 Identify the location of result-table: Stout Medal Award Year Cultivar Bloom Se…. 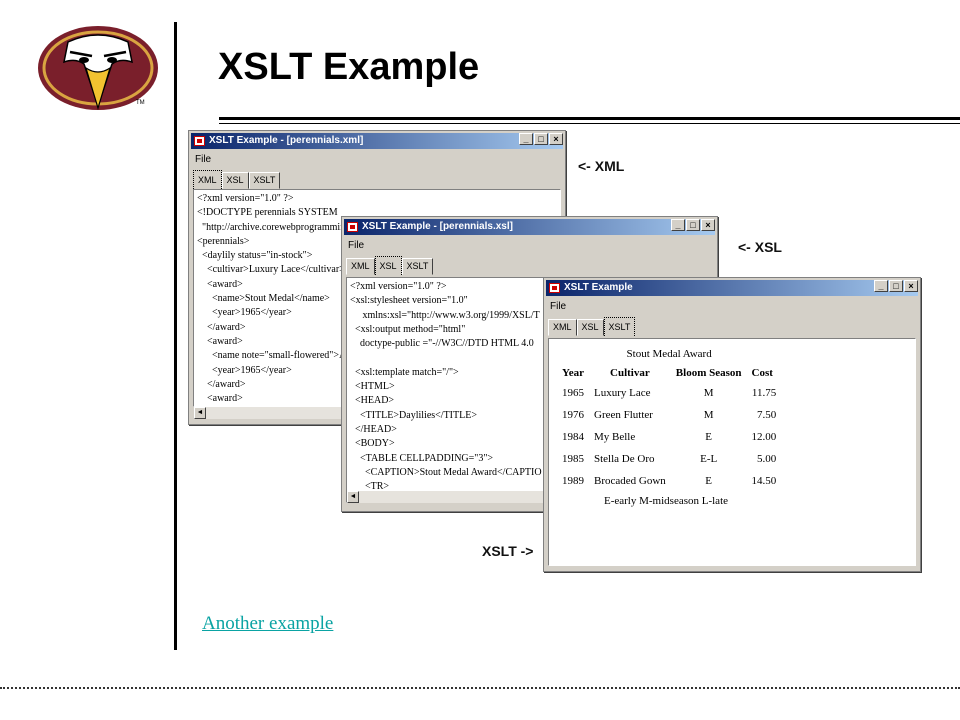
(669, 418).